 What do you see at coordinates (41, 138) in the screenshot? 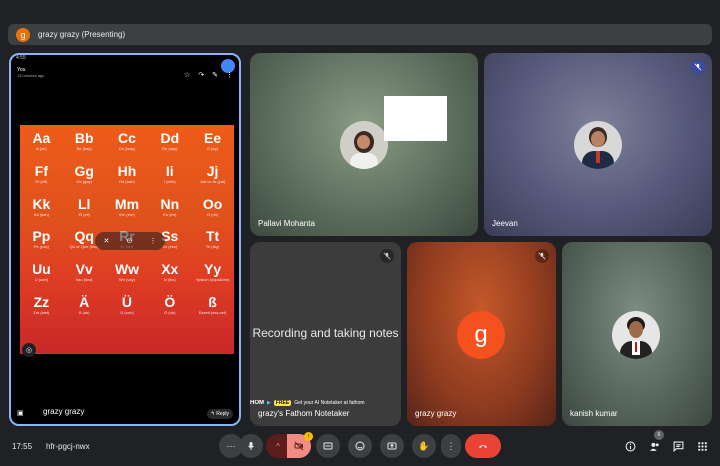
I see `alphabet-letter: Aa` at bounding box center [41, 138].